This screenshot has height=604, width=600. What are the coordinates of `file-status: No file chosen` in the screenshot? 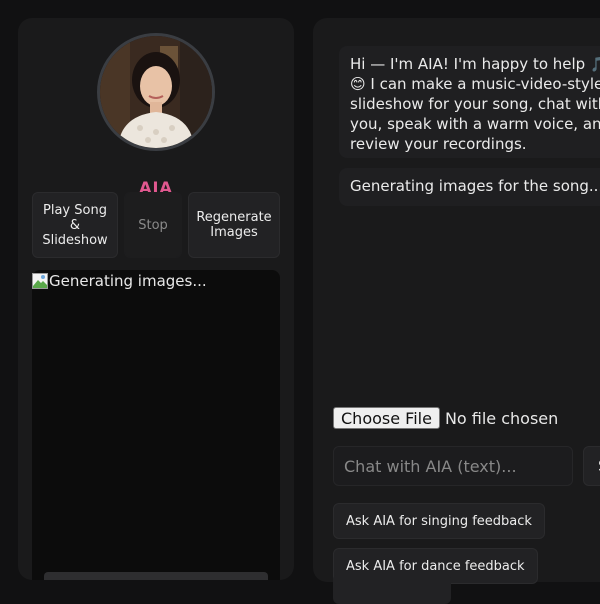 It's located at (501, 418).